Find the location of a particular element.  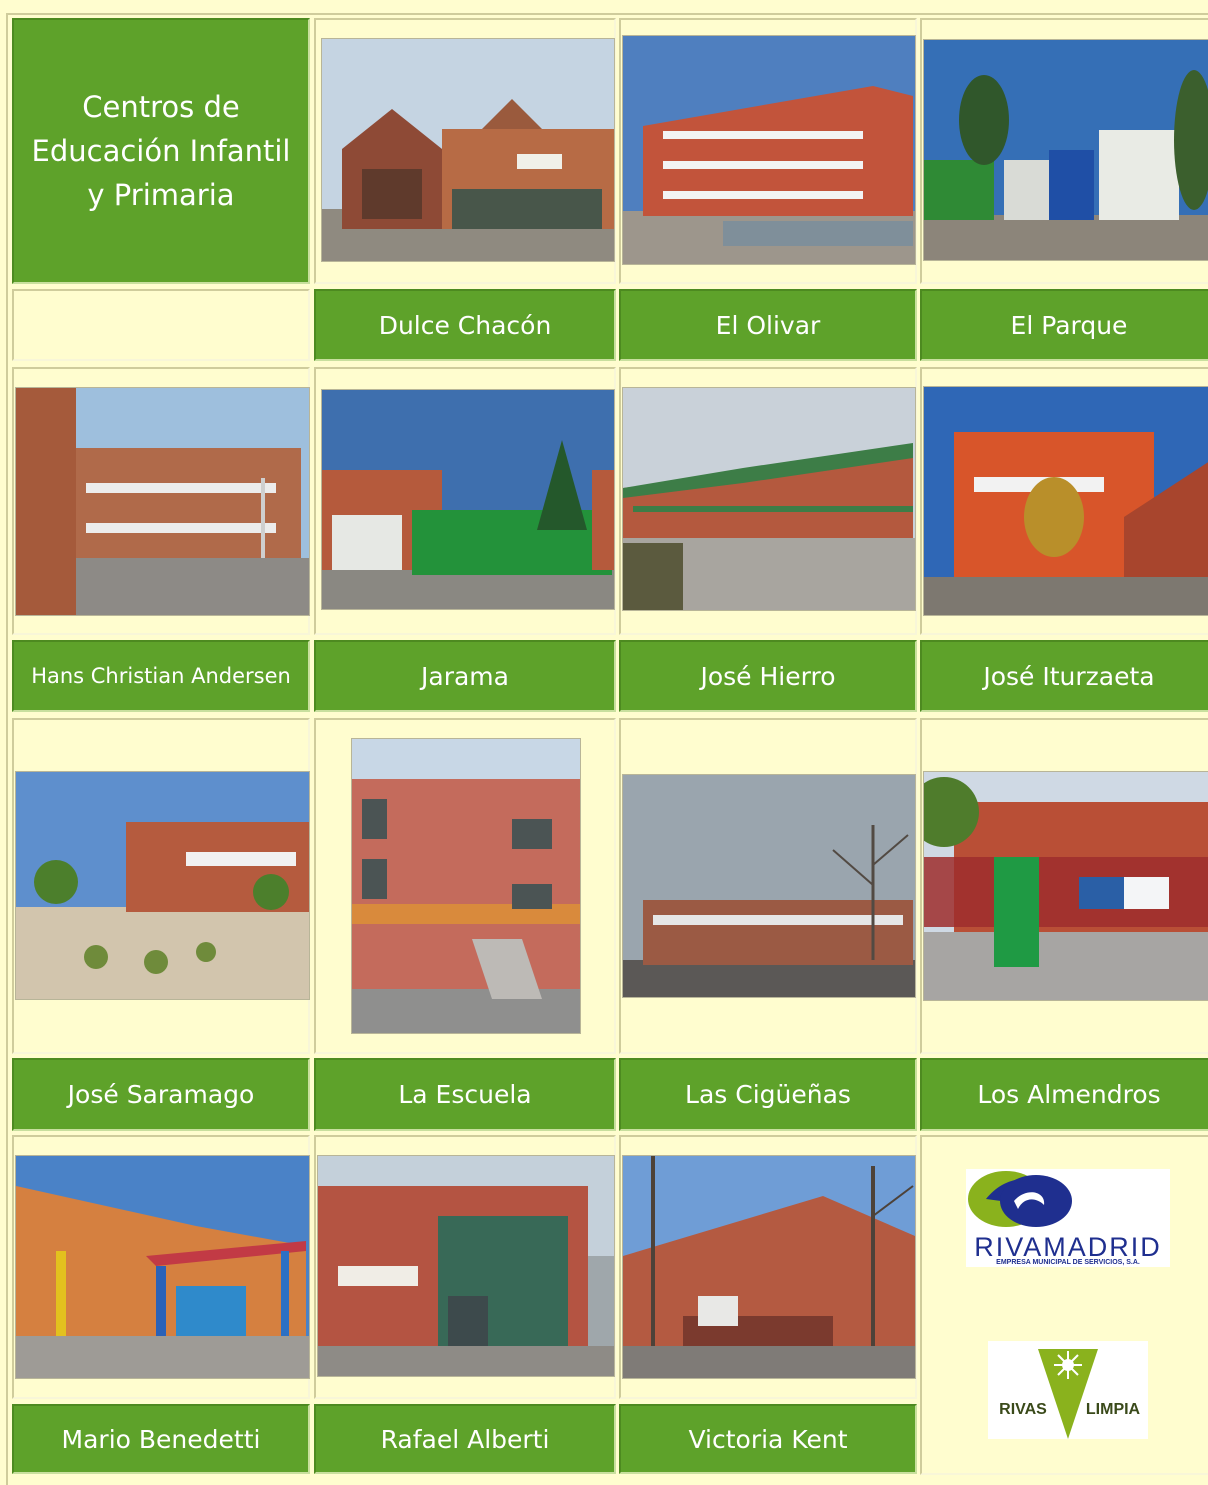

photo-cell-dulce-chacon is located at coordinates (465, 151).